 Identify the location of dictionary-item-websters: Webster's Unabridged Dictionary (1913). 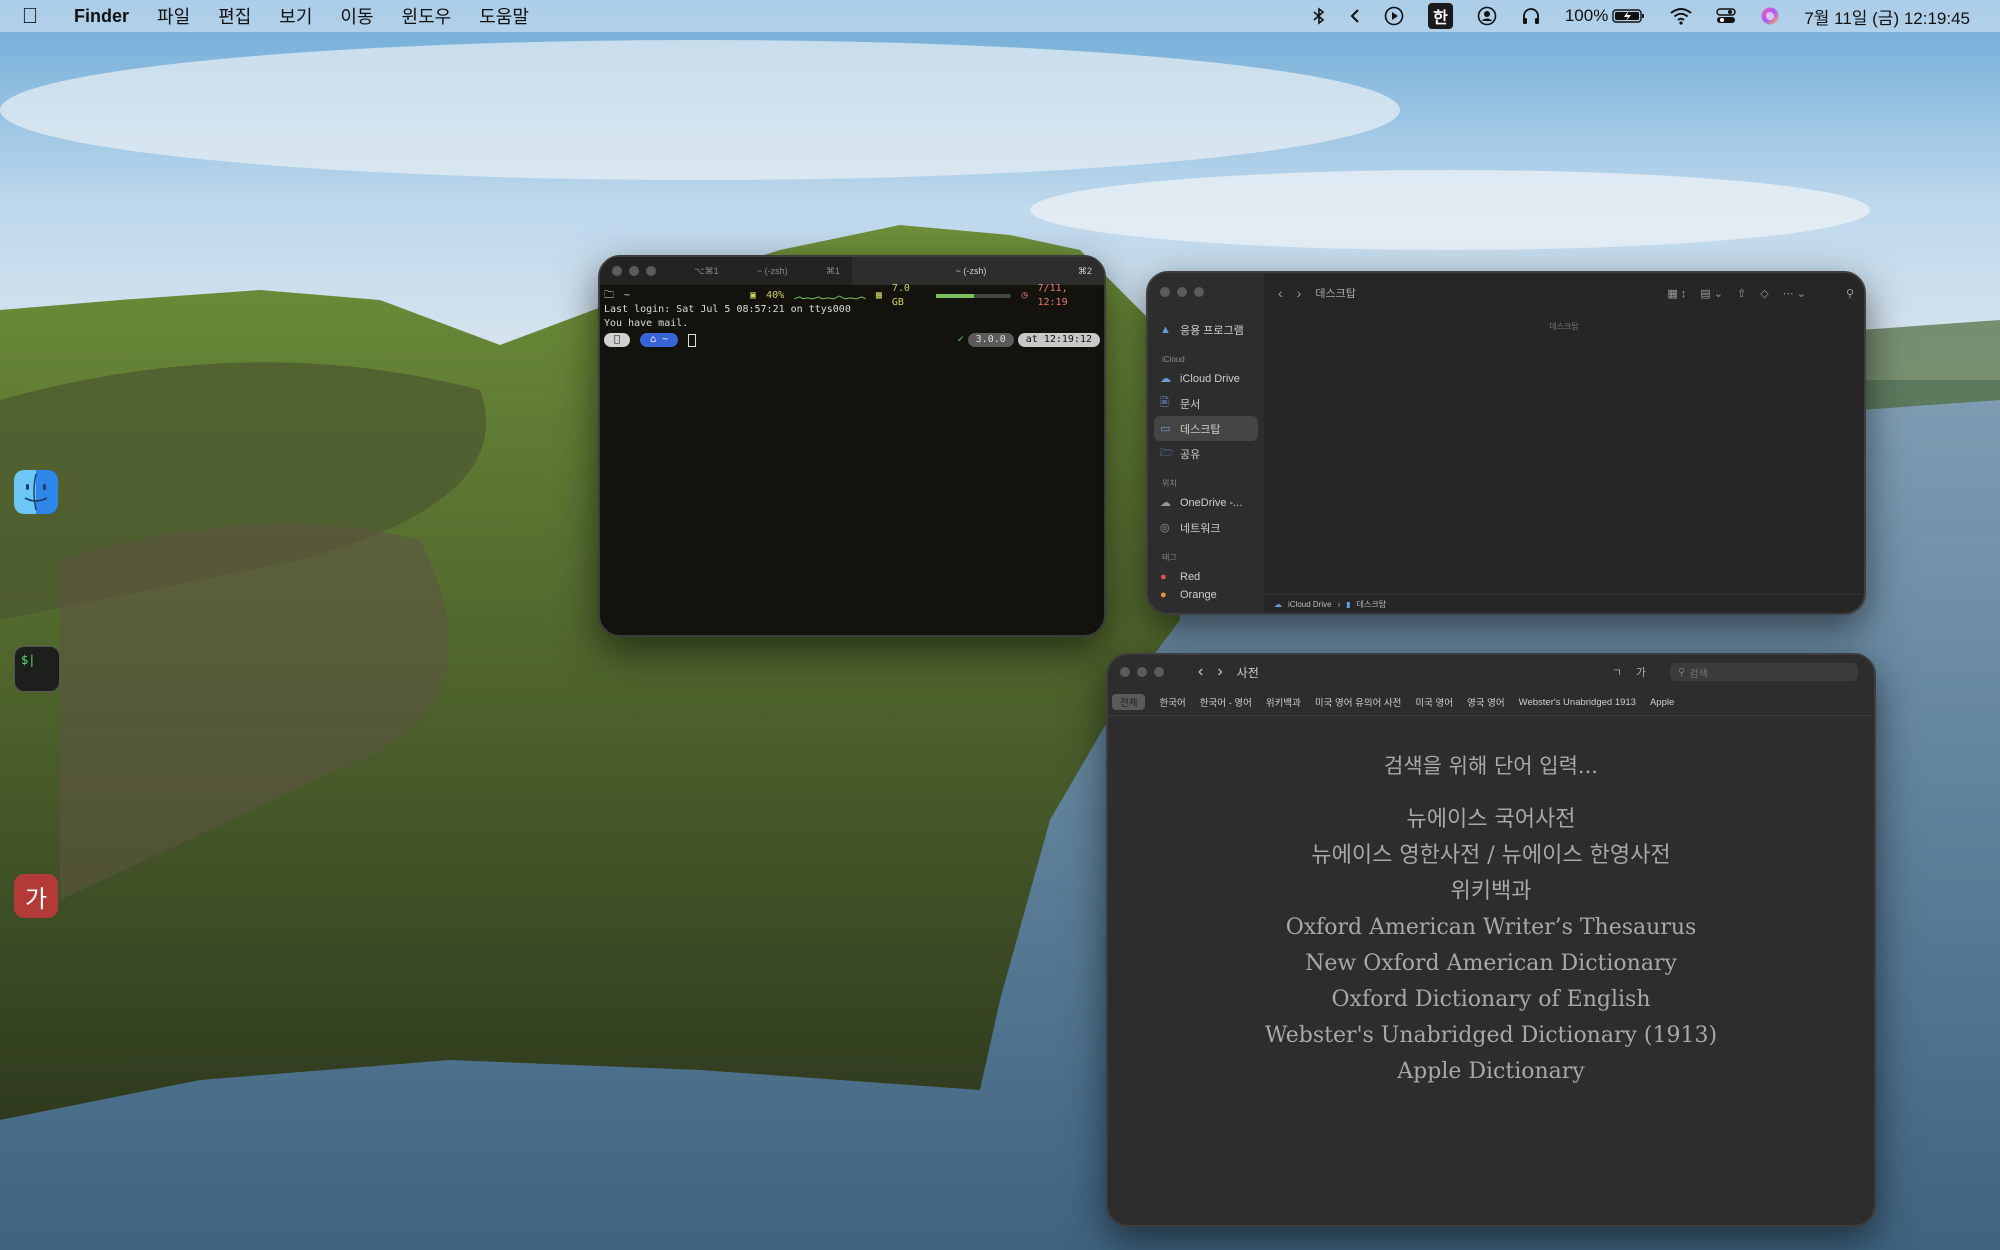
(1491, 1036).